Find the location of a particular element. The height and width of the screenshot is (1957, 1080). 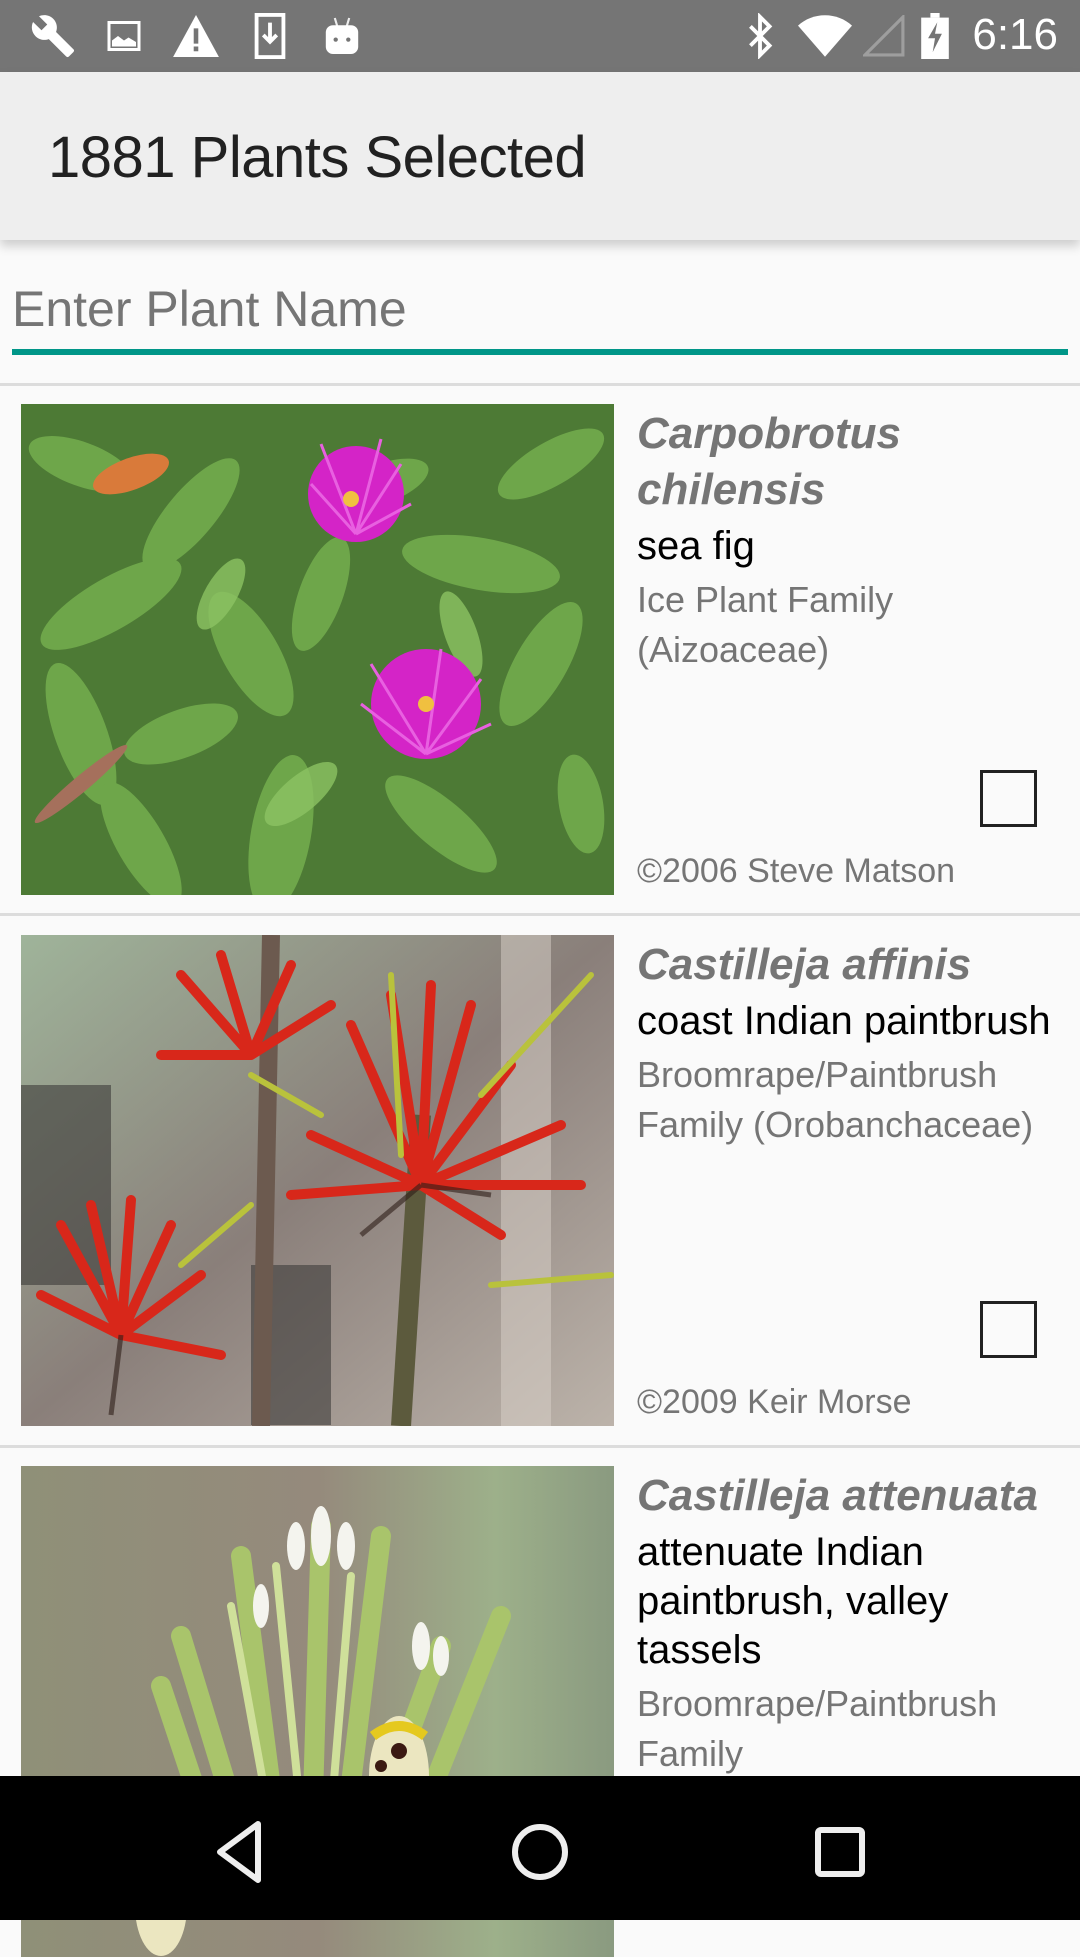

wrench-icon is located at coordinates (53, 36).